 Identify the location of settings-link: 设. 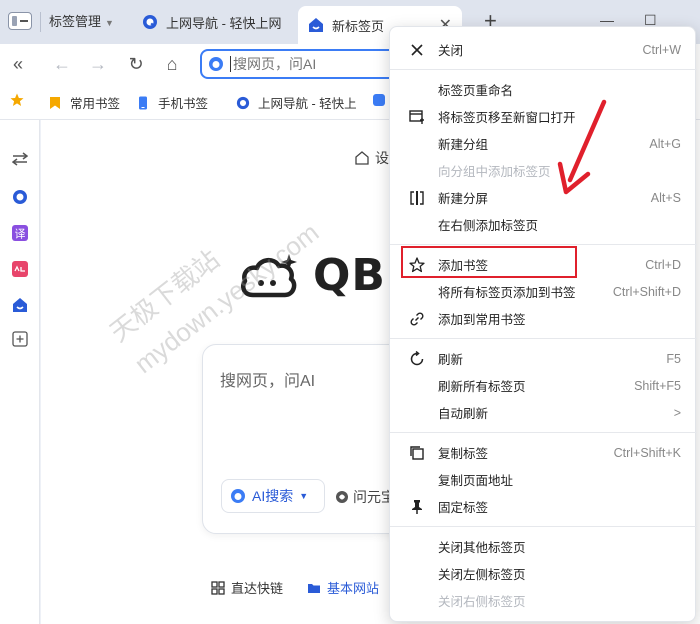
(372, 158).